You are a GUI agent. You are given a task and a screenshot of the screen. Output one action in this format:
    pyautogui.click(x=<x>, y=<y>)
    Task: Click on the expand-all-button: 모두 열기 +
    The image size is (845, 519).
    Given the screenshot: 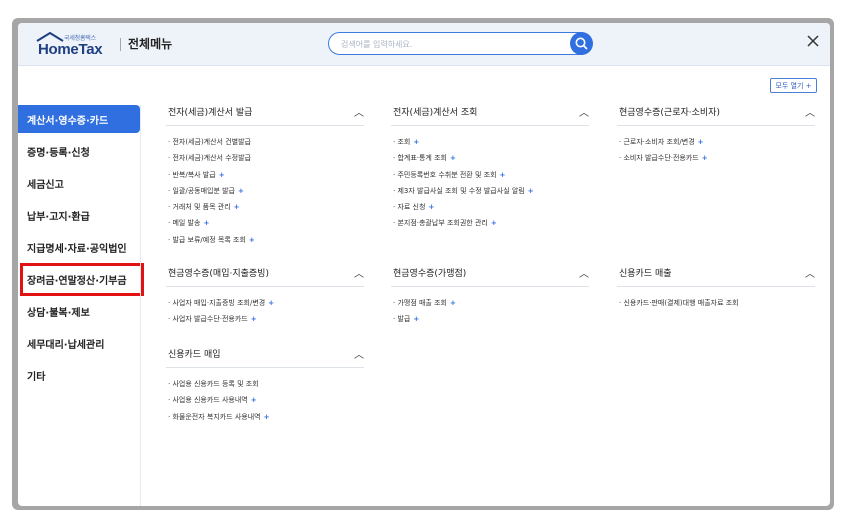 What is the action you would take?
    pyautogui.click(x=793, y=85)
    